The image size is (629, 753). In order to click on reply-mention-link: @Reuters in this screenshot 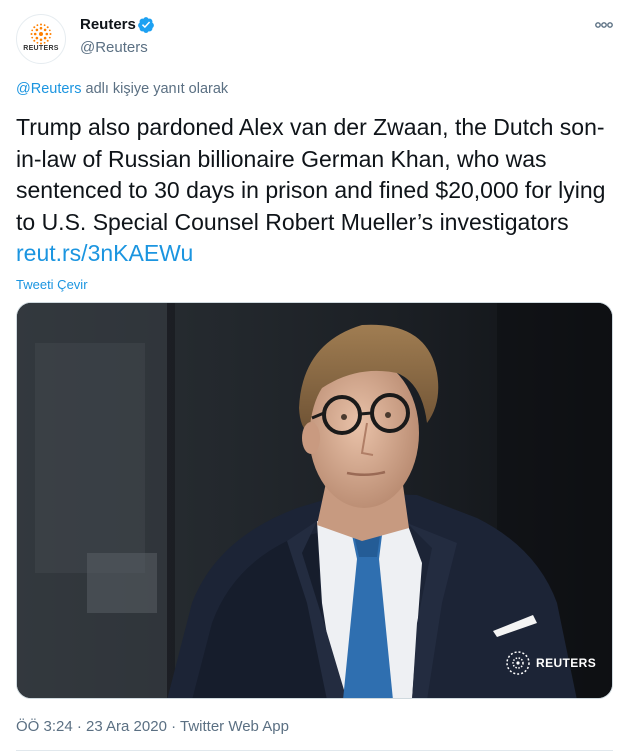, I will do `click(49, 89)`.